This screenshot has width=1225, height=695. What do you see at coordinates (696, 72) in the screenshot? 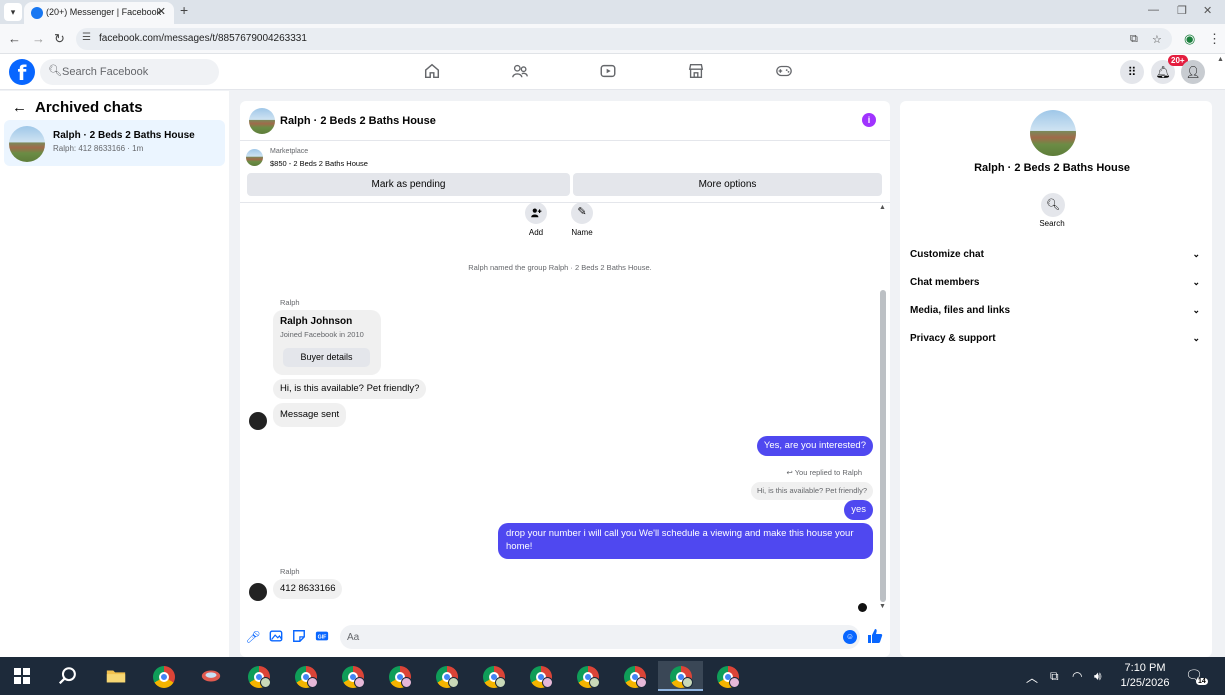
I see `marketplace-icon` at bounding box center [696, 72].